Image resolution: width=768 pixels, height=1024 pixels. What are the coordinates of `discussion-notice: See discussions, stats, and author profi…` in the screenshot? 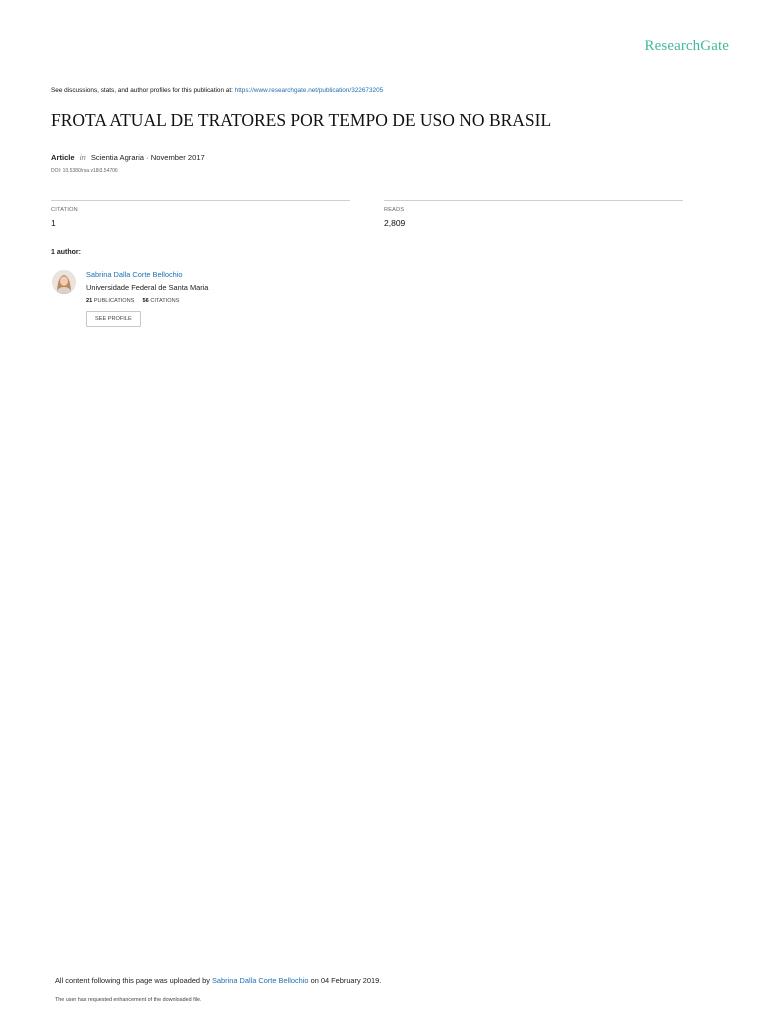 It's located at (217, 90).